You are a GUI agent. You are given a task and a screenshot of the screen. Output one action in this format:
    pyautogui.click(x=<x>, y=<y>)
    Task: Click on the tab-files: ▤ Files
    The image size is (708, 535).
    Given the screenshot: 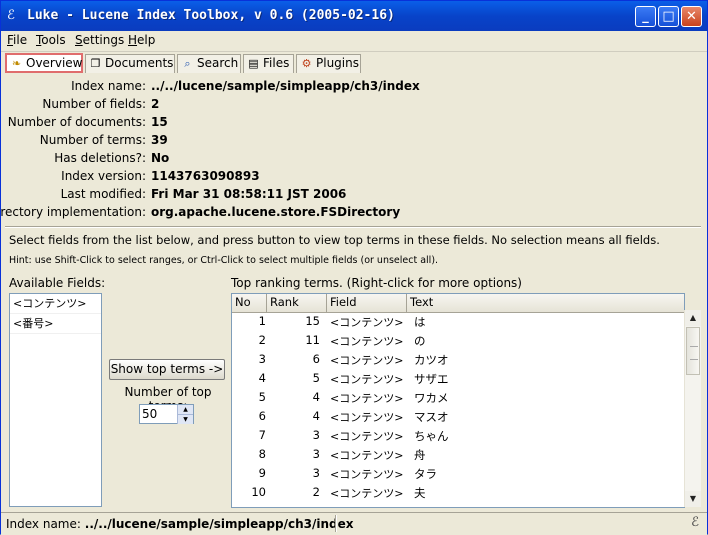 What is the action you would take?
    pyautogui.click(x=268, y=63)
    